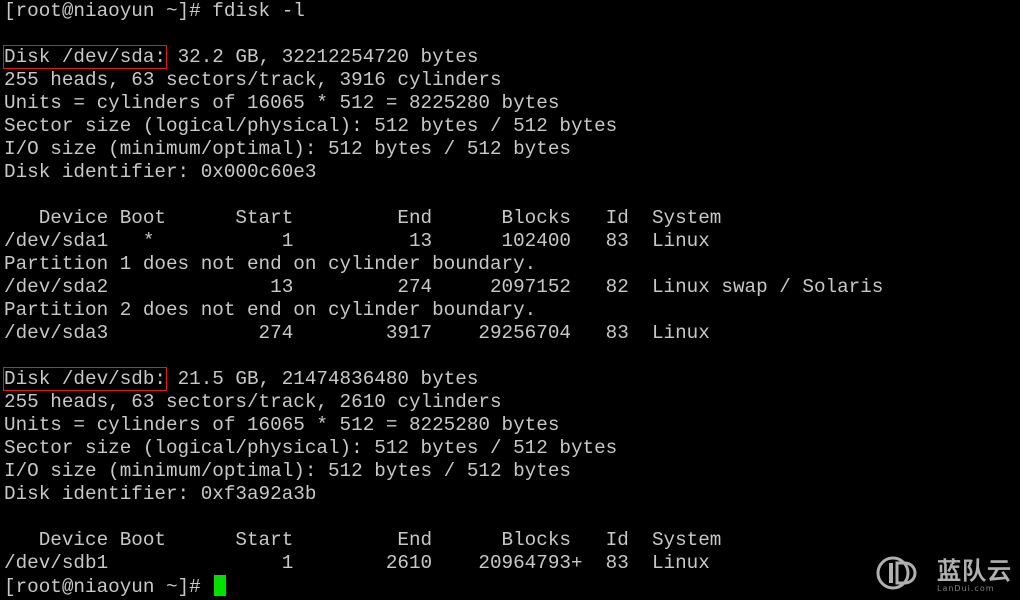 This screenshot has width=1020, height=600. What do you see at coordinates (903, 575) in the screenshot?
I see `landui-logo-icon` at bounding box center [903, 575].